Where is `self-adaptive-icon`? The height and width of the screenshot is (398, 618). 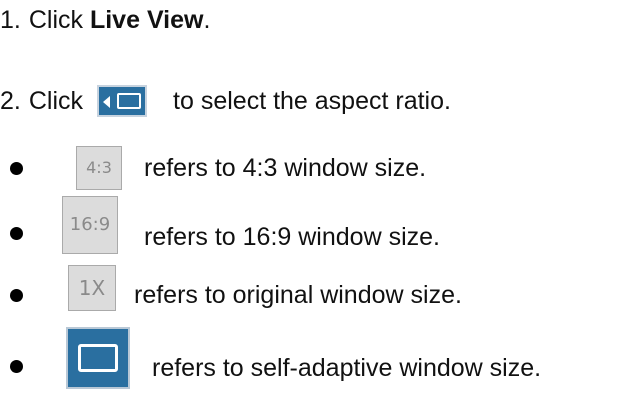 self-adaptive-icon is located at coordinates (98, 358).